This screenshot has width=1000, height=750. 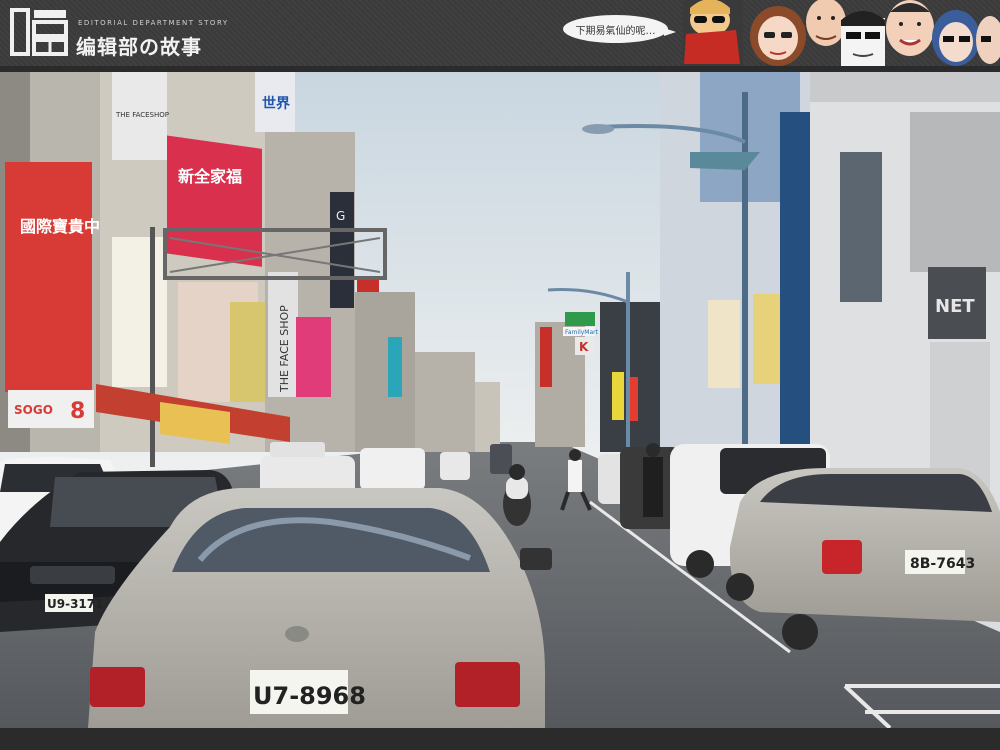 What do you see at coordinates (582, 332) in the screenshot?
I see `familymart-sign: FamilyMart` at bounding box center [582, 332].